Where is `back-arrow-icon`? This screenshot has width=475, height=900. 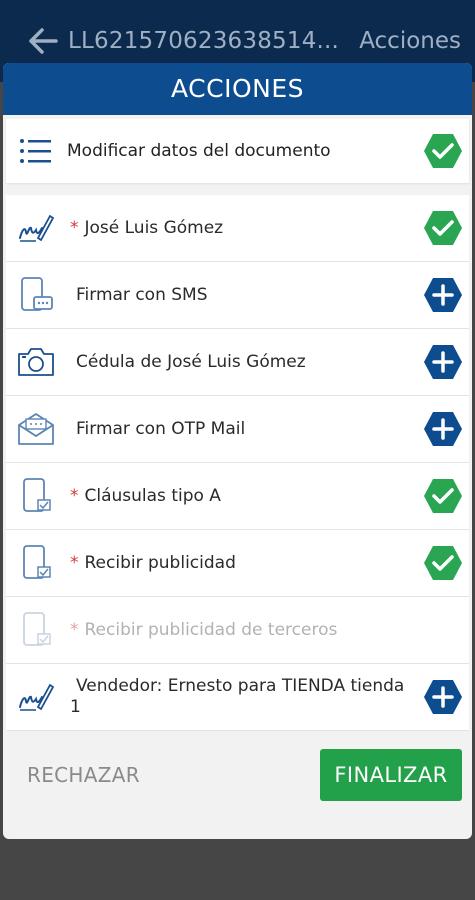
back-arrow-icon is located at coordinates (48, 41).